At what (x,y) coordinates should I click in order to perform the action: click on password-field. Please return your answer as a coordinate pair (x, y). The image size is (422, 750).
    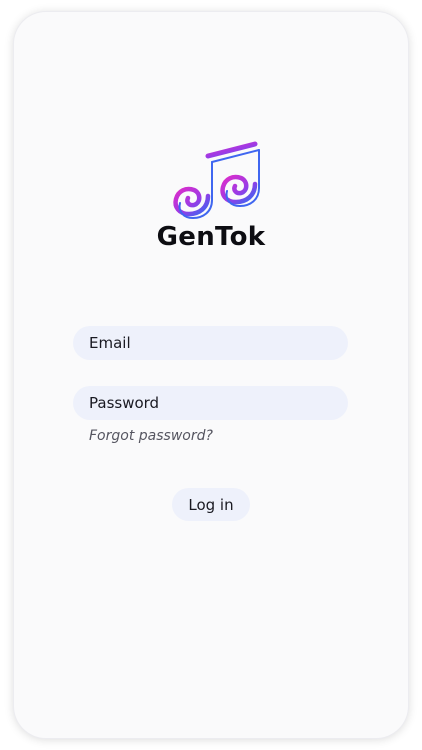
    Looking at the image, I should click on (210, 403).